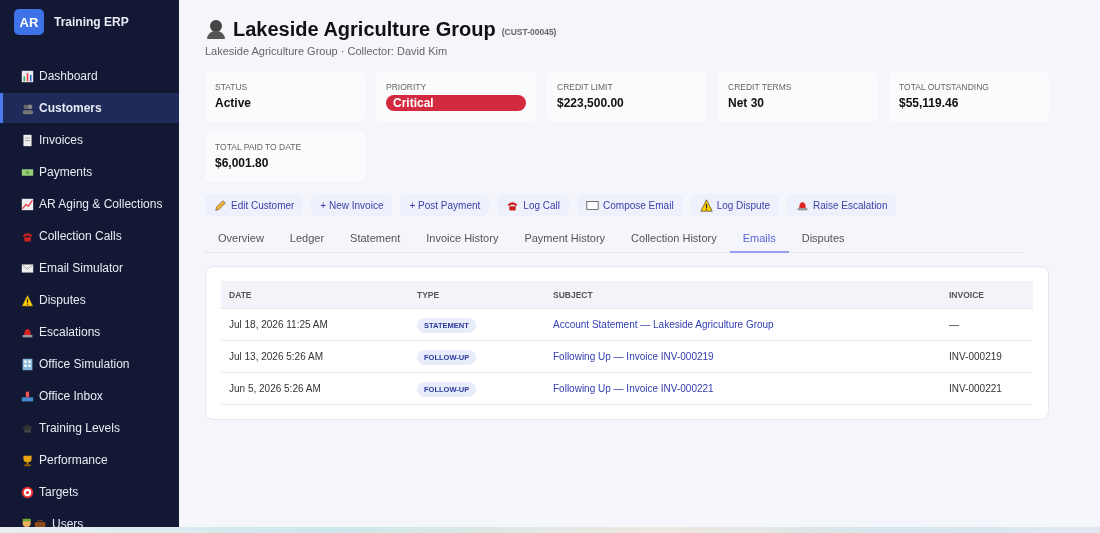 The width and height of the screenshot is (1100, 533). Describe the element at coordinates (89, 172) in the screenshot. I see `sidebar-item: Payments` at that location.